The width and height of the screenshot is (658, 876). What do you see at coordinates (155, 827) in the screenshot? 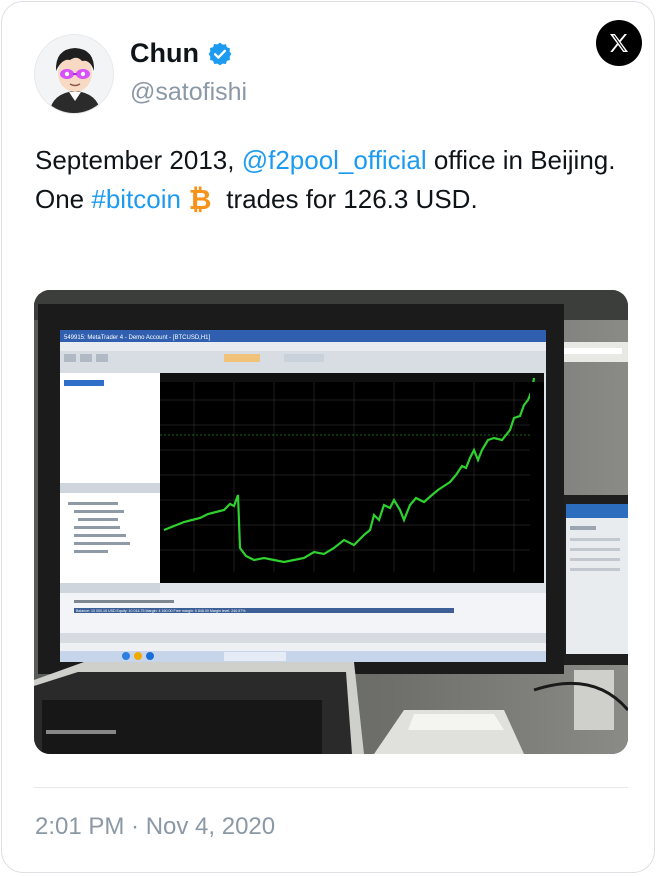
I see `tweet-timestamp: 2:01 PM · Nov 4, 2020` at bounding box center [155, 827].